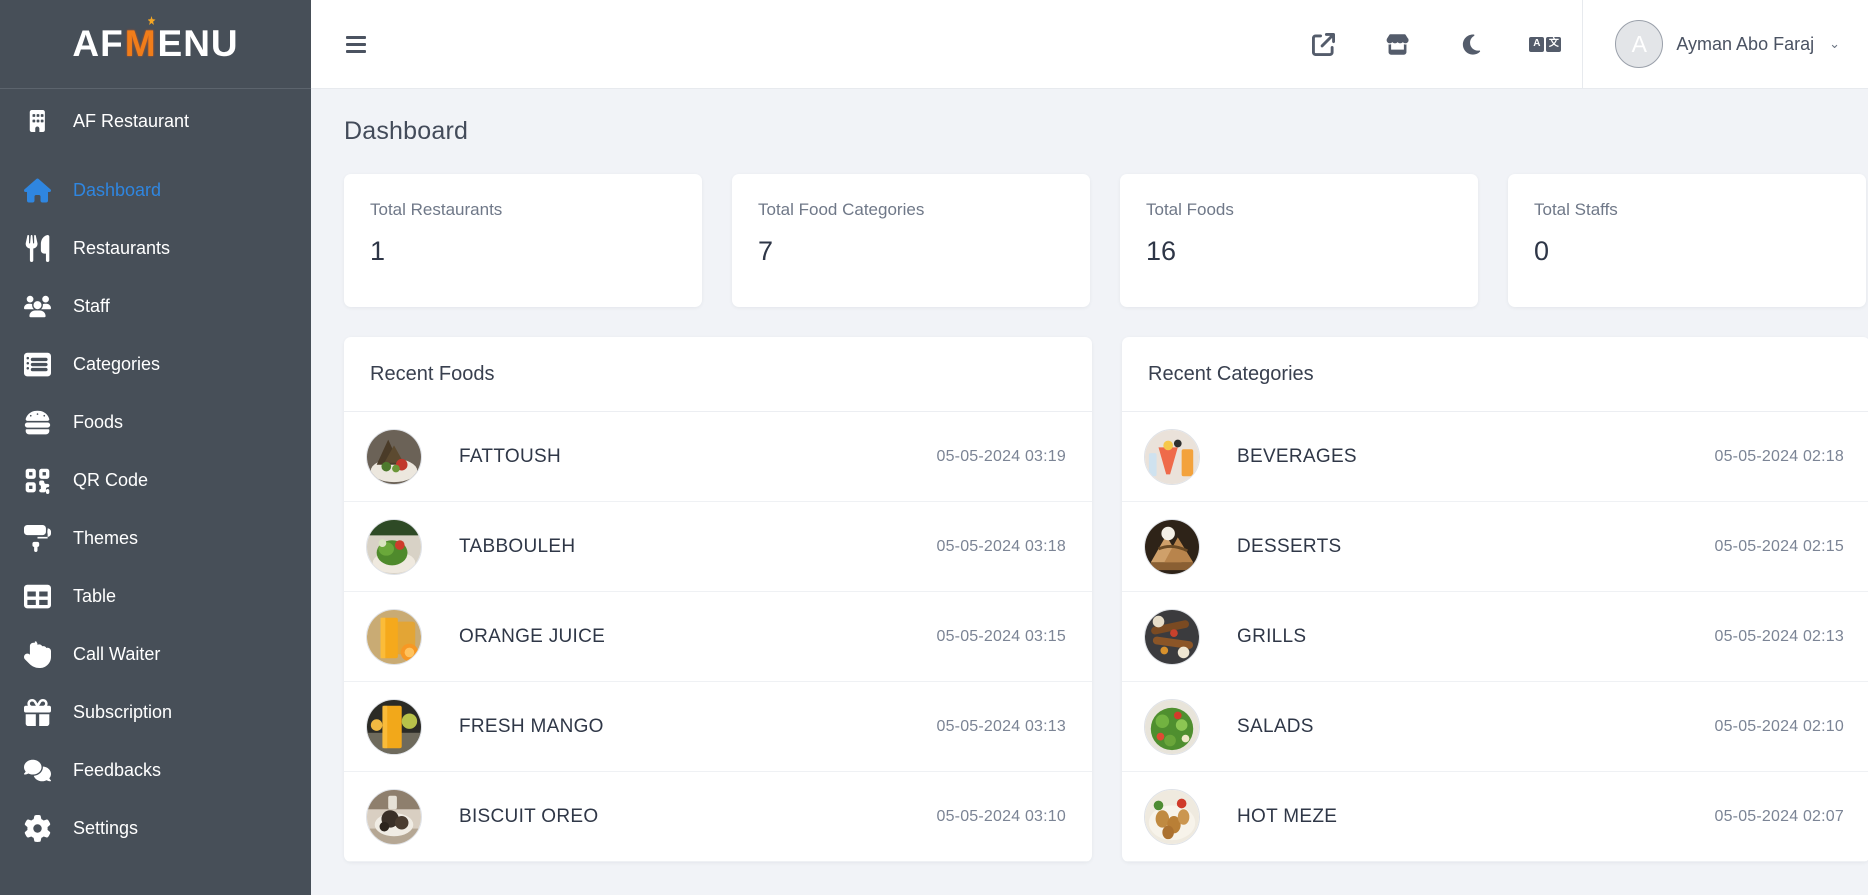  What do you see at coordinates (106, 538) in the screenshot?
I see `sidebar-item-label: Themes` at bounding box center [106, 538].